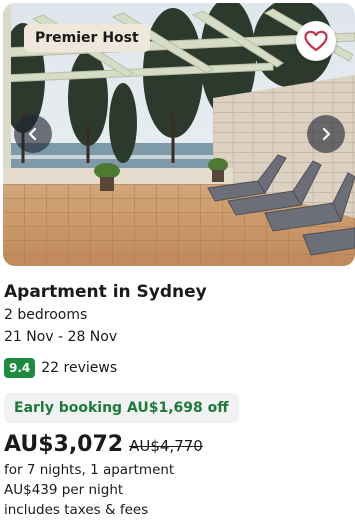 The image size is (355, 525). I want to click on property-title: Apartment in Sydney, so click(105, 292).